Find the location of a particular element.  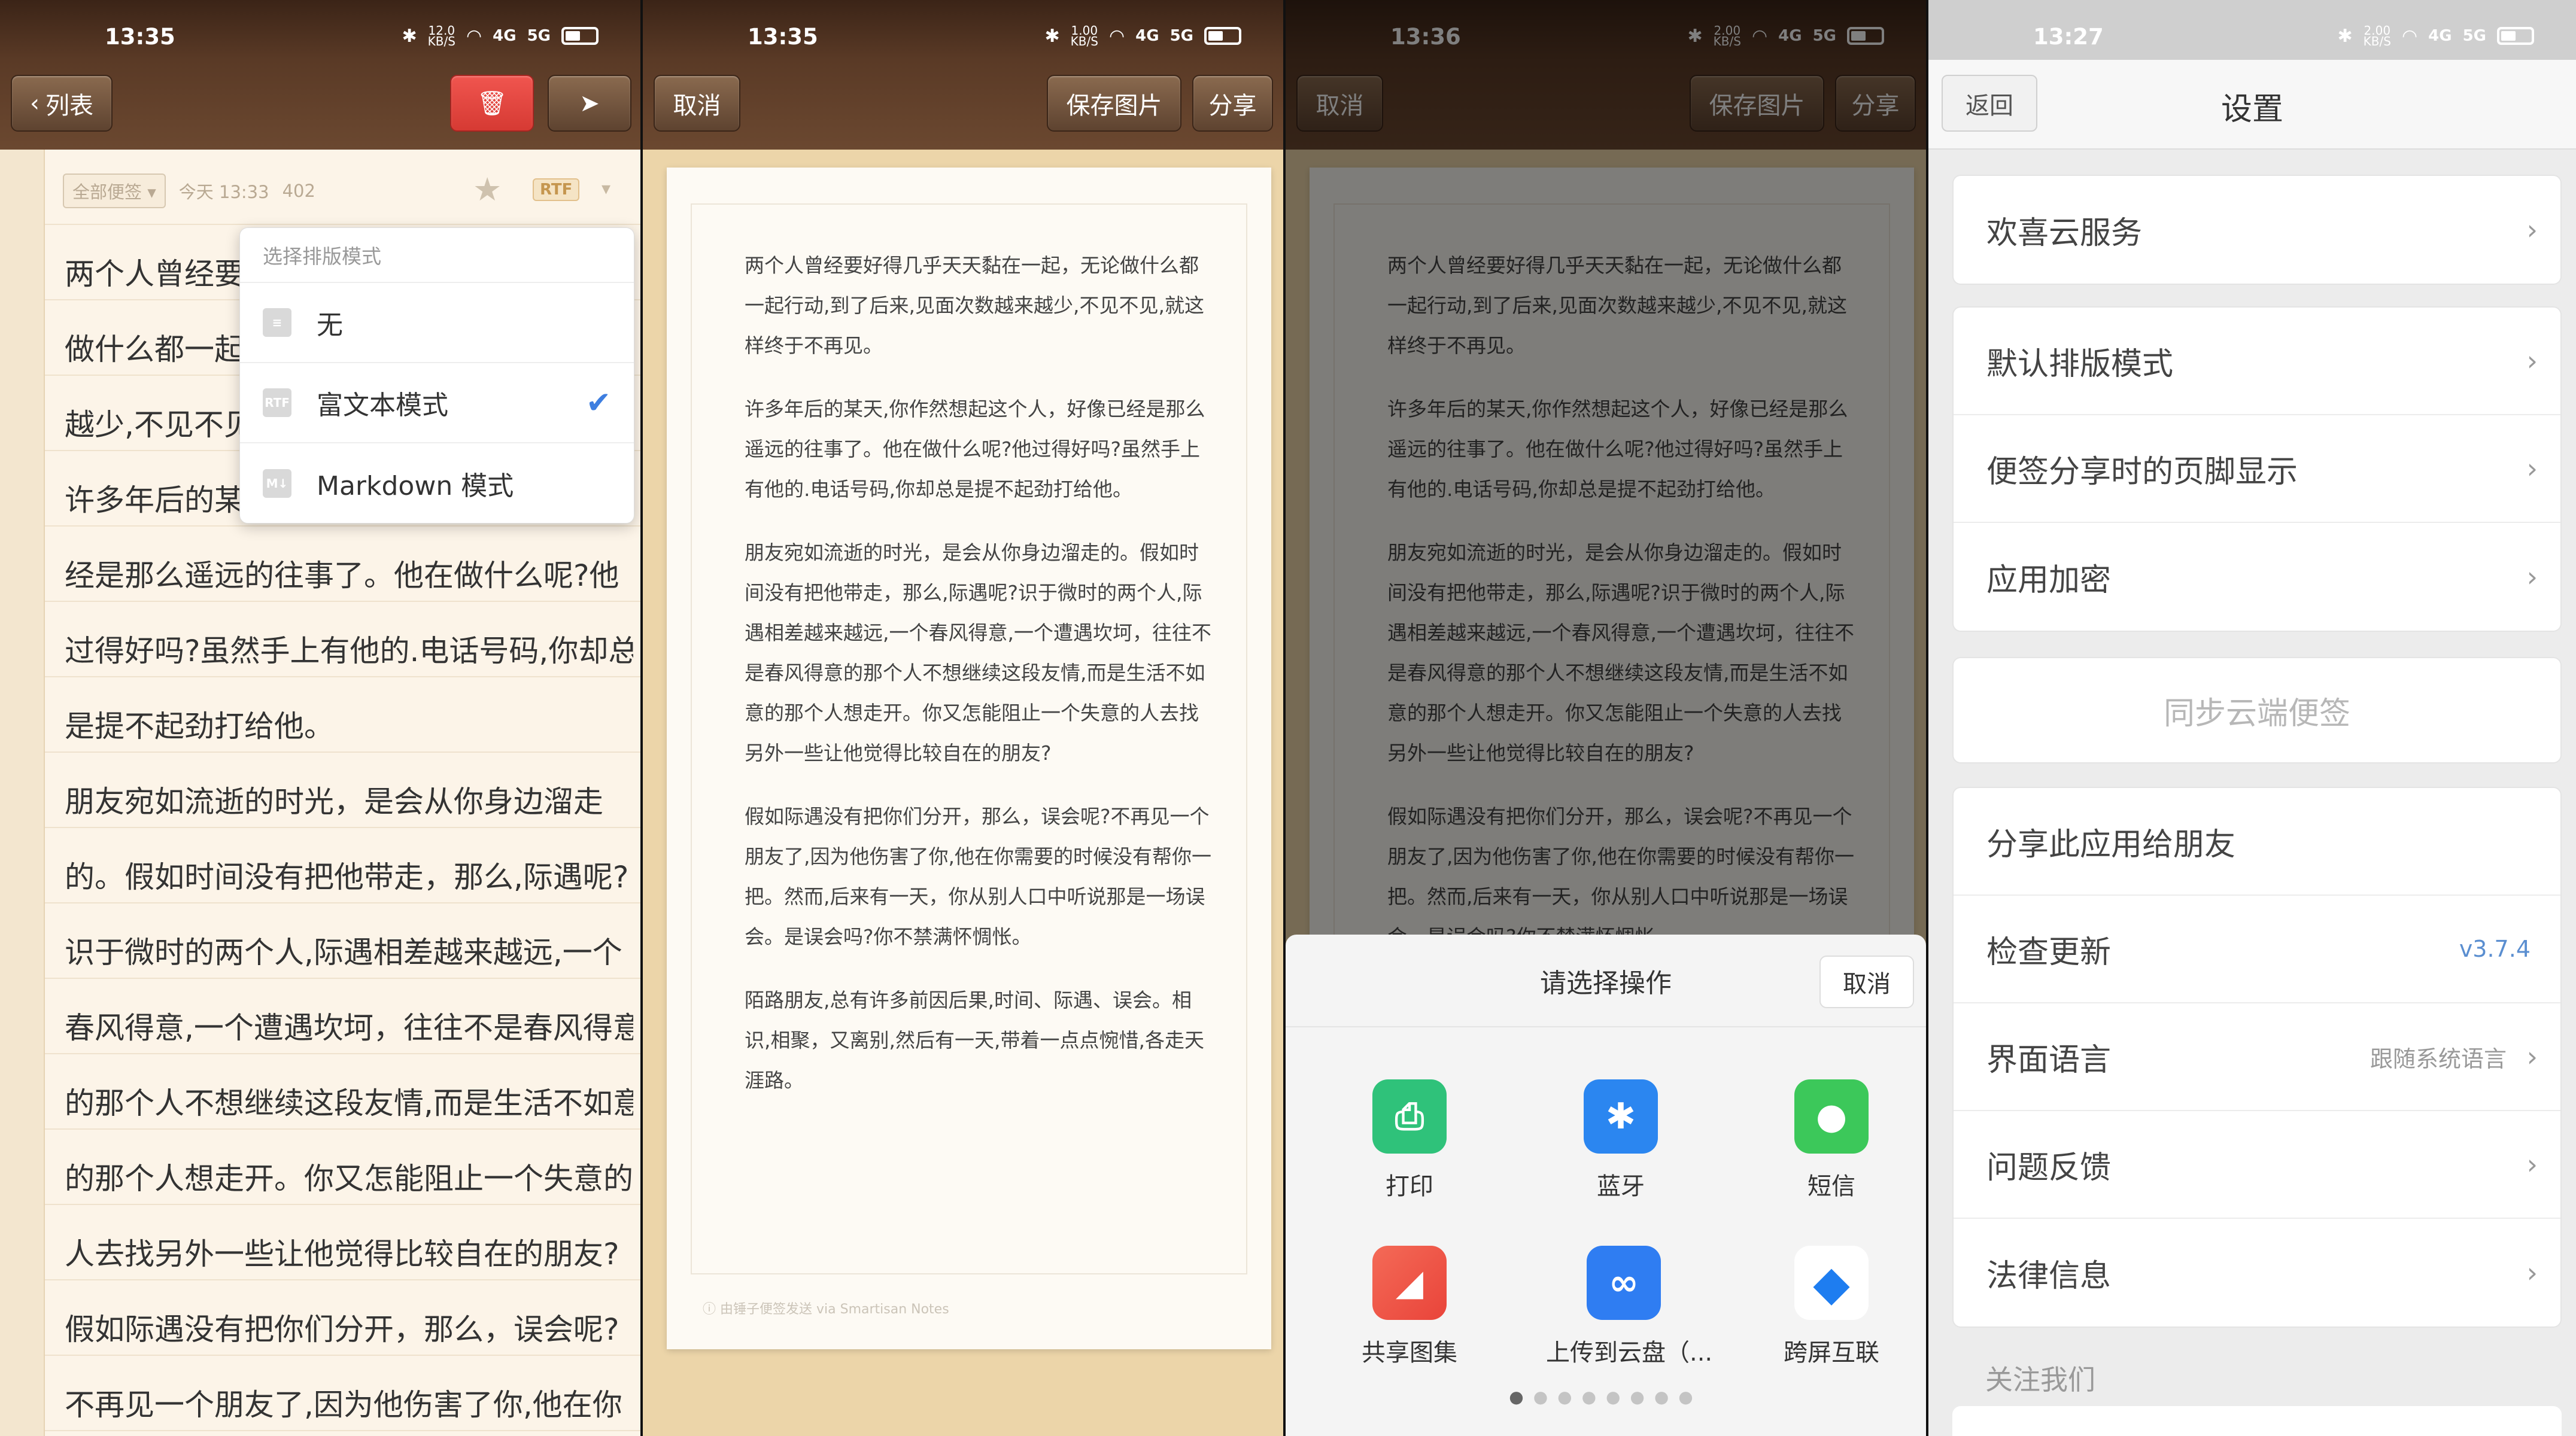

save-image-button: 保存图片 is located at coordinates (1114, 104).